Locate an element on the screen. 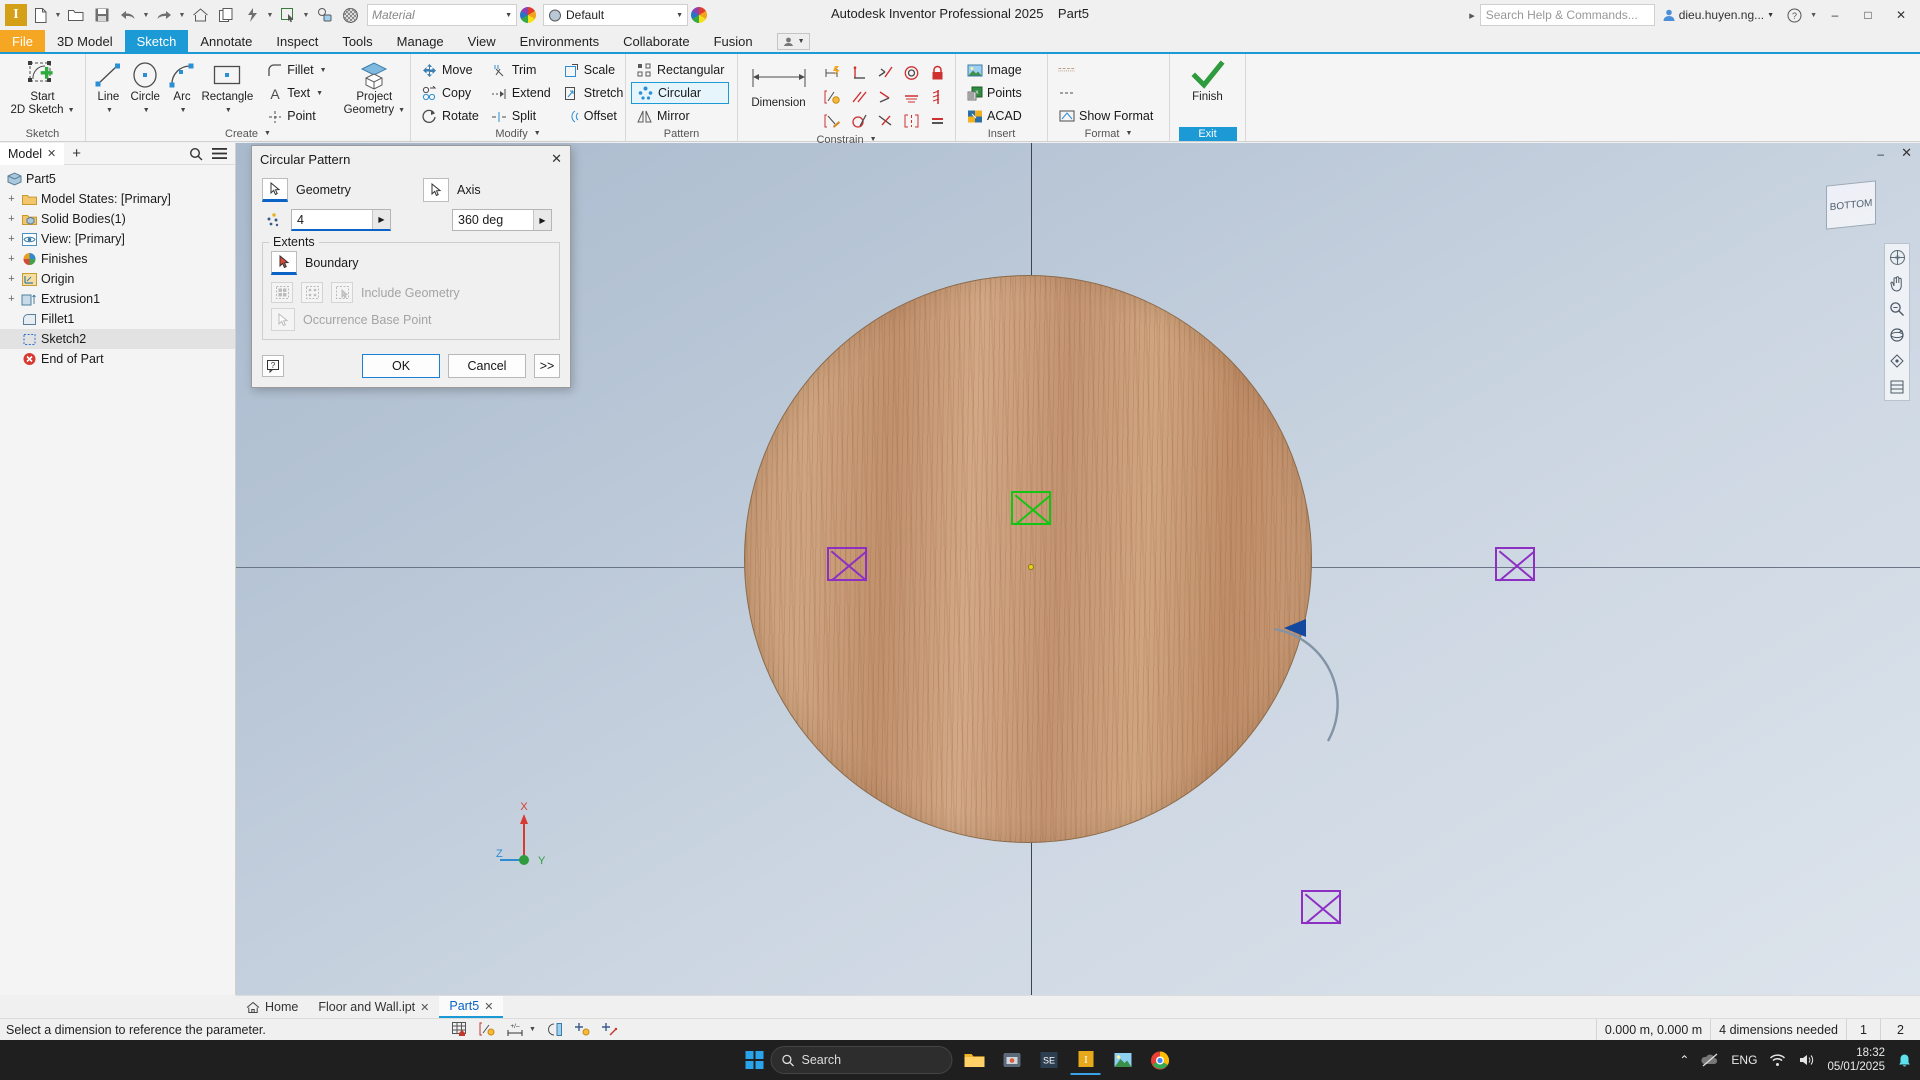 This screenshot has width=1920, height=1080. tree-node-sketch2: Sketch2 is located at coordinates (117, 339).